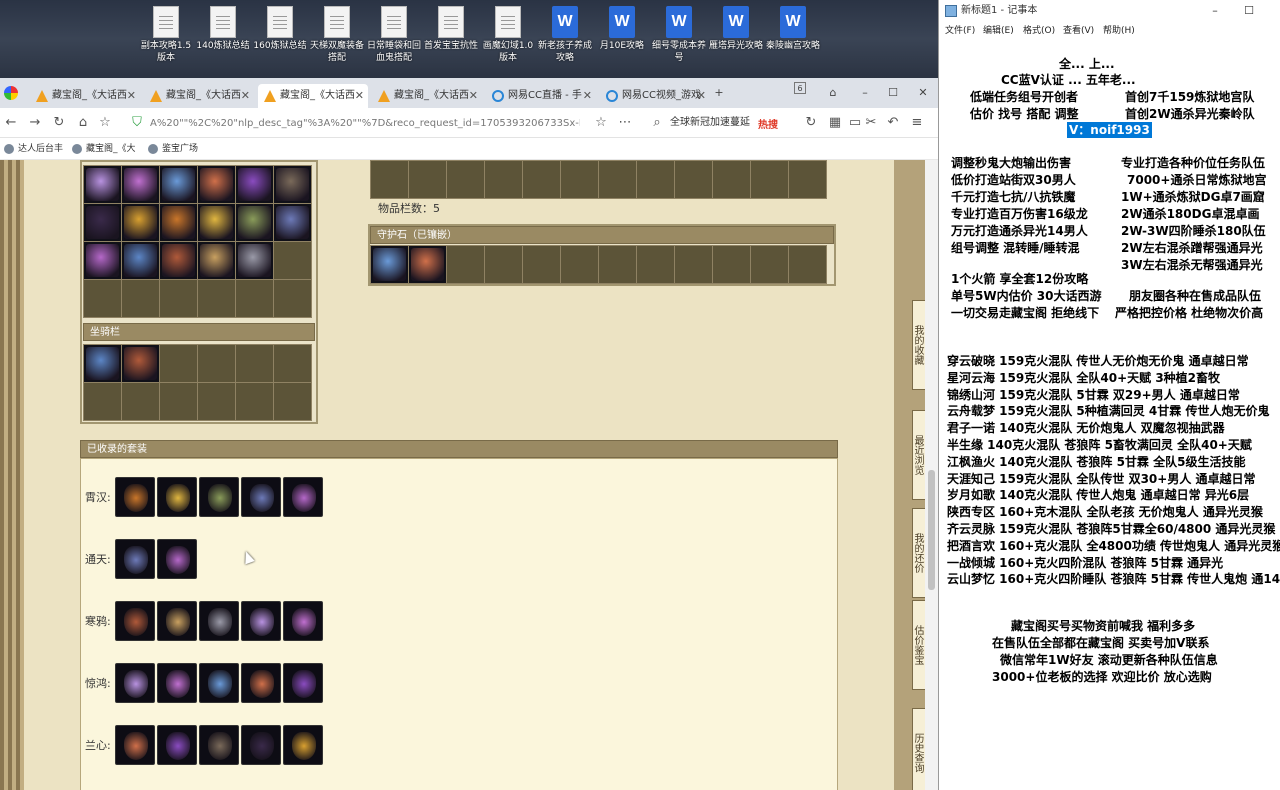  Describe the element at coordinates (1039, 31) in the screenshot. I see `menu-format: 格式(O)` at that location.